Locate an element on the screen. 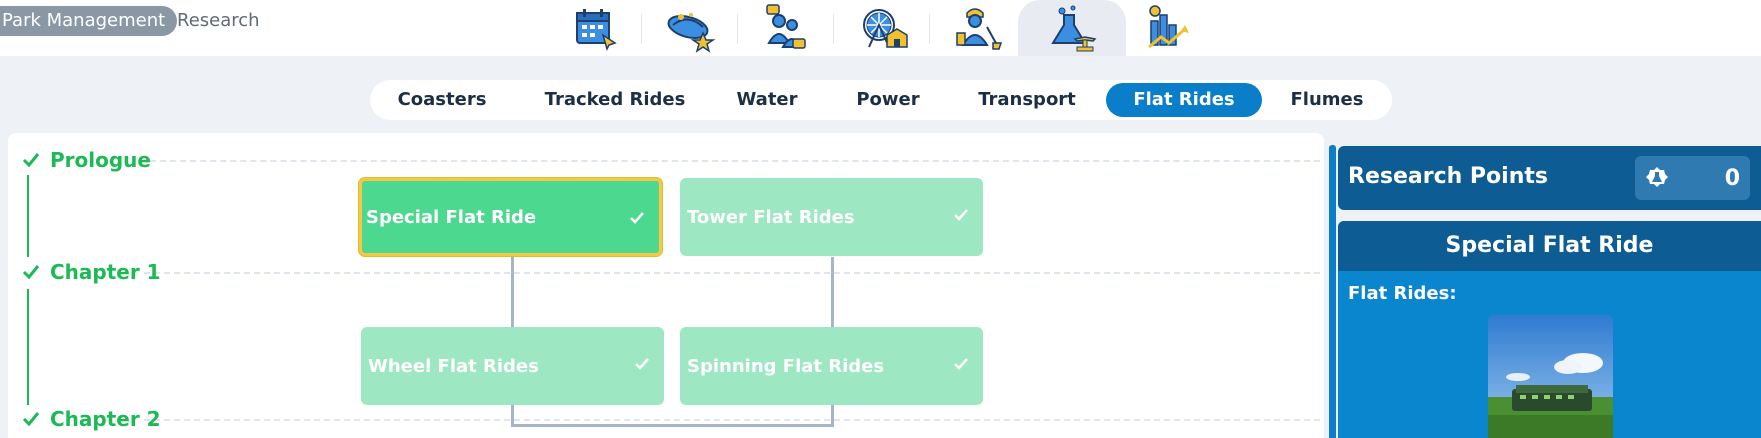 This screenshot has height=438, width=1761. research-node-spinning-flat-rides: Spinning Flat Rides is located at coordinates (831, 366).